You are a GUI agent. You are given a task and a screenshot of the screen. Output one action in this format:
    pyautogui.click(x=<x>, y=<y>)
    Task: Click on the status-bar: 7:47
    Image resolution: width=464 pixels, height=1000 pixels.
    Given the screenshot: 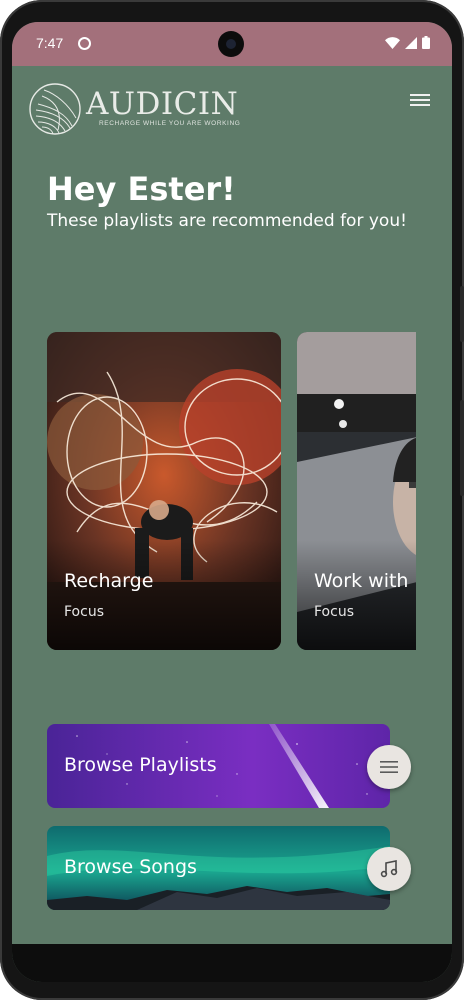 What is the action you would take?
    pyautogui.click(x=232, y=44)
    